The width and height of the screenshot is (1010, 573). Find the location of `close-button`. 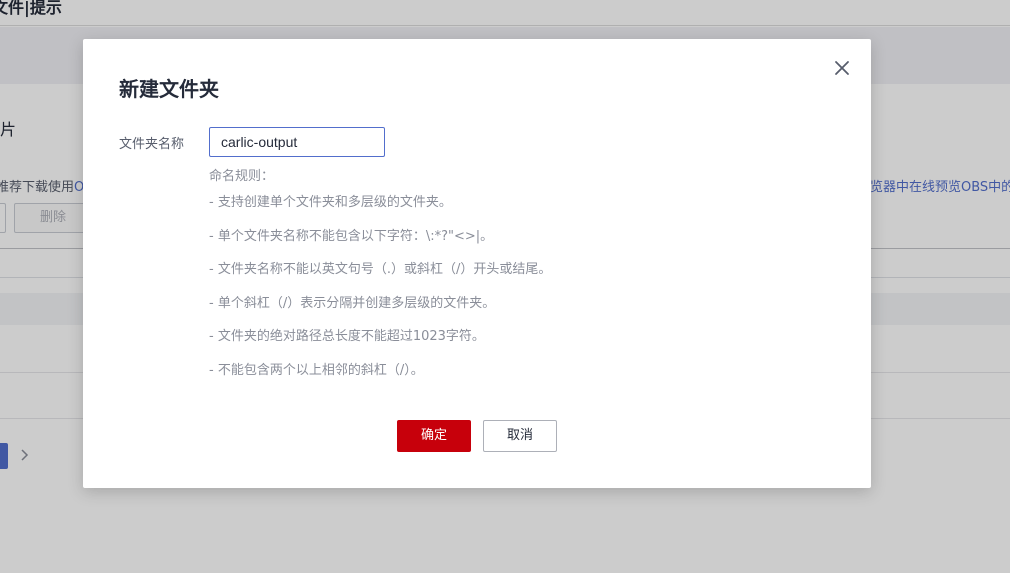

close-button is located at coordinates (842, 68).